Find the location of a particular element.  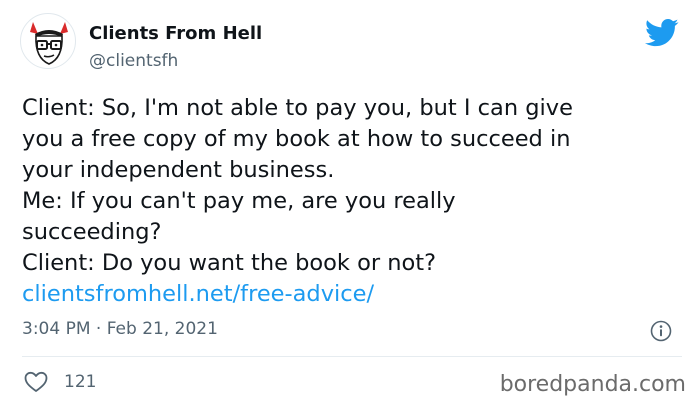

tweet-link: clientsfromhell.net/free-advice/ is located at coordinates (352, 294).